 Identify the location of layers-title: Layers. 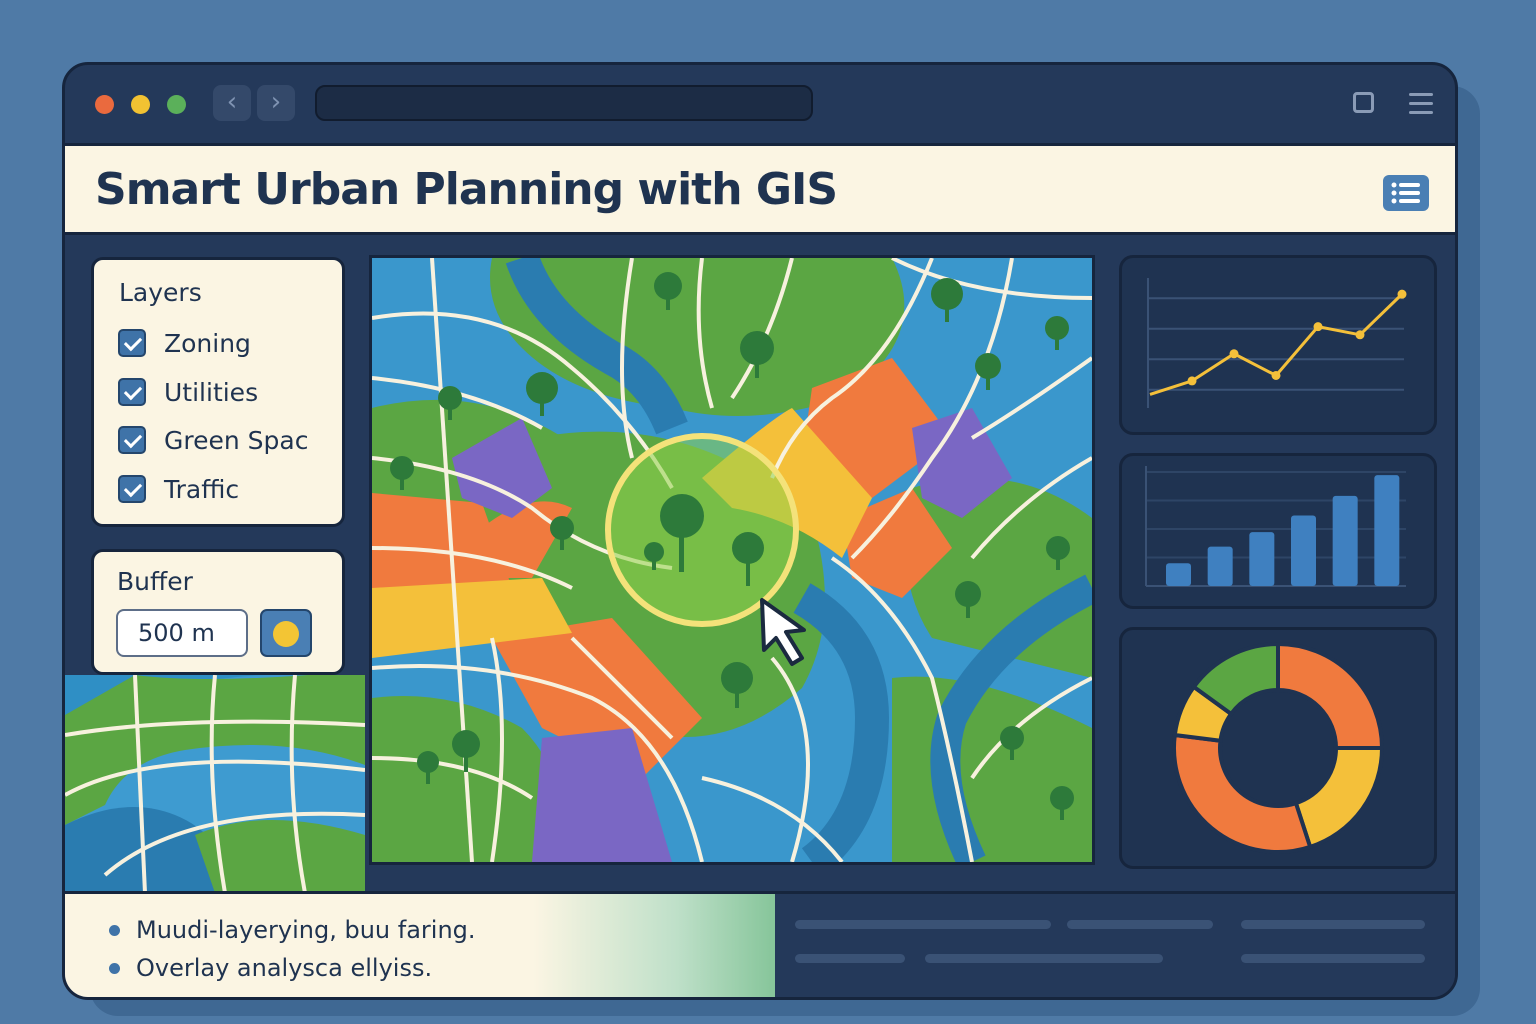
(160, 292).